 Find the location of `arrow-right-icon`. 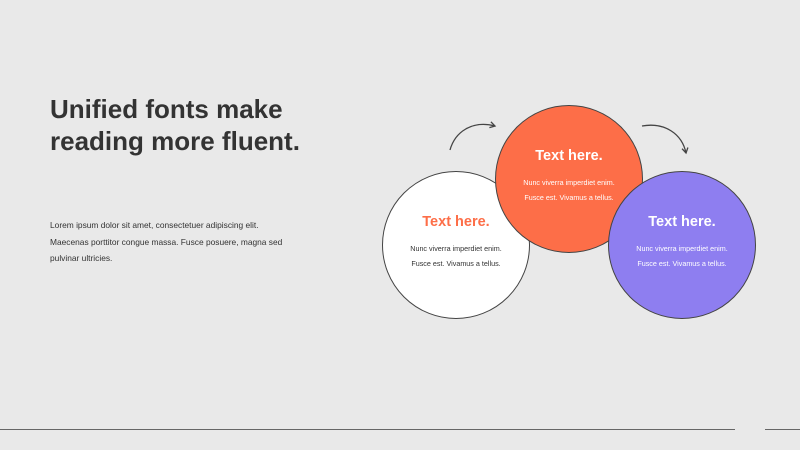

arrow-right-icon is located at coordinates (665, 139).